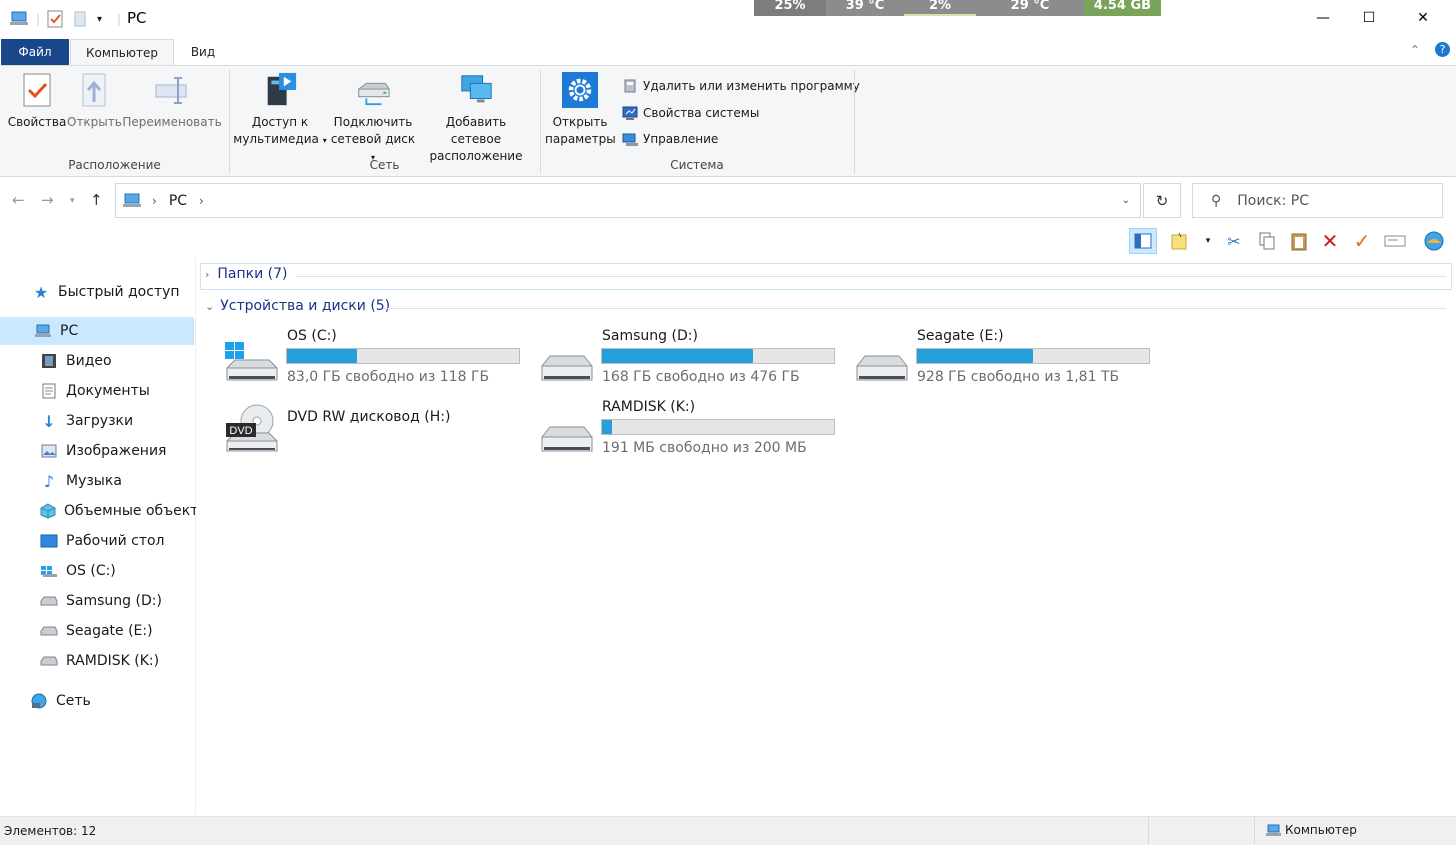 The width and height of the screenshot is (1456, 845). What do you see at coordinates (1323, 18) in the screenshot?
I see `minimize-button: —` at bounding box center [1323, 18].